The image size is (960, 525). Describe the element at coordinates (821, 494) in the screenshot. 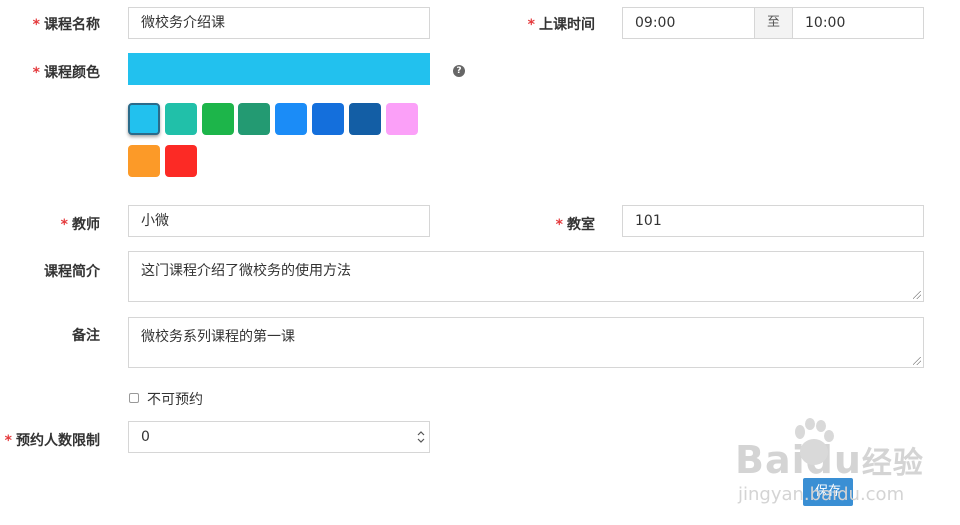

I see `watermark-url: jingyan.baidu.com` at that location.